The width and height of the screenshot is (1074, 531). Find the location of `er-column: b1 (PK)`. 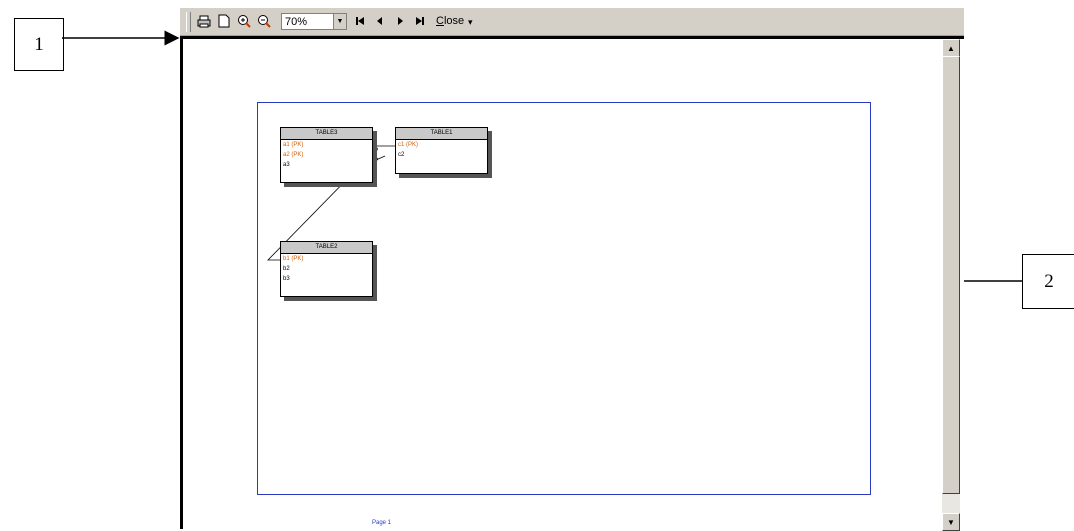

er-column: b1 (PK) is located at coordinates (293, 259).